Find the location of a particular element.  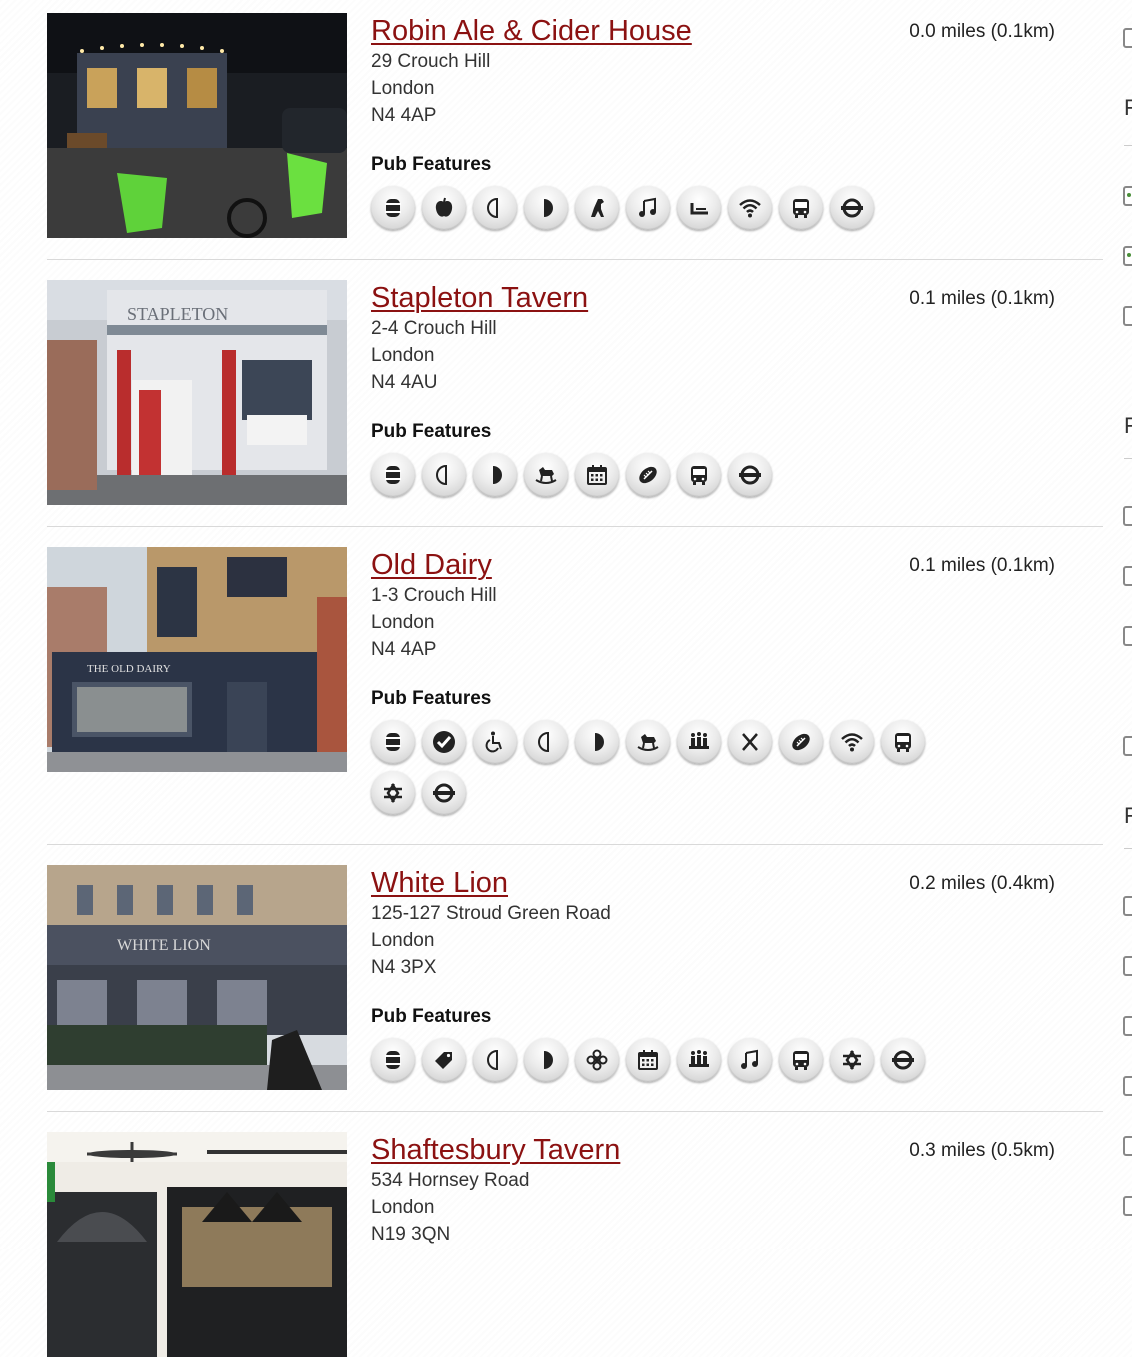

wheelchair-icon is located at coordinates (495, 742).